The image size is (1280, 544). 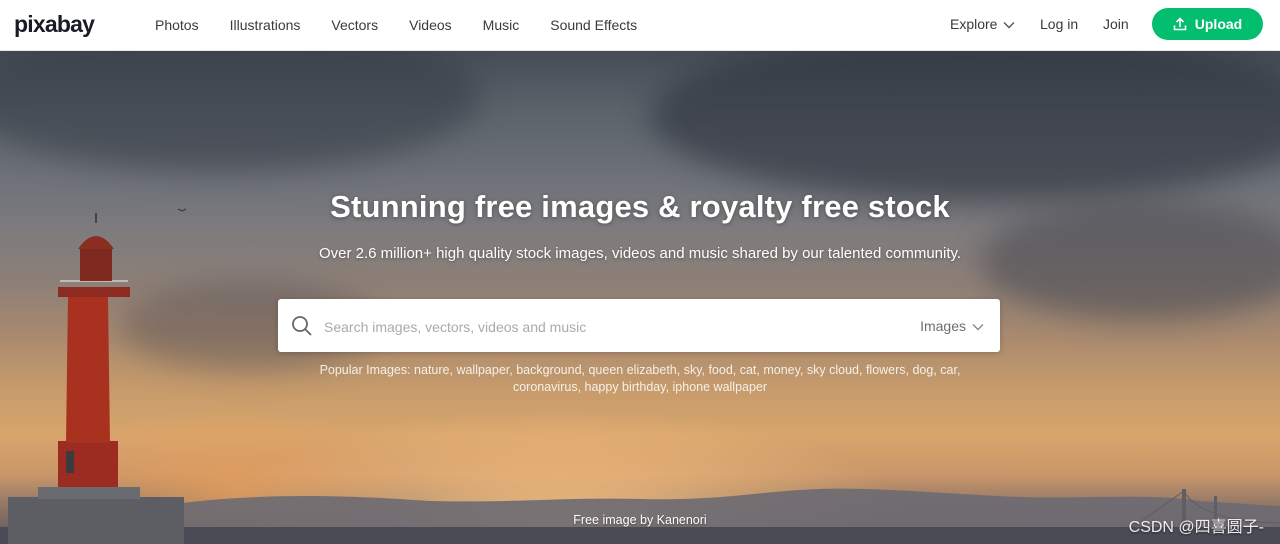 I want to click on search-icon, so click(x=302, y=326).